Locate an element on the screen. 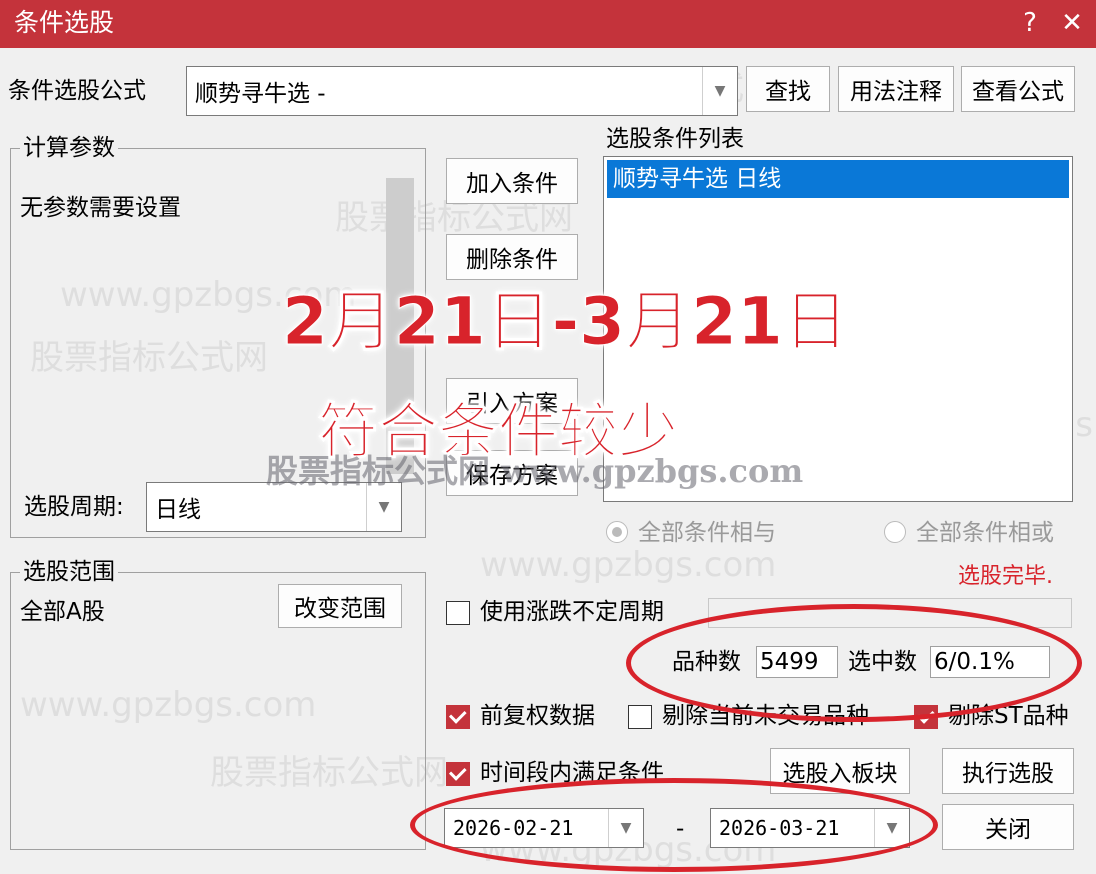 Image resolution: width=1096 pixels, height=874 pixels. annotation-date-range: 2月21日-3月21日 is located at coordinates (566, 322).